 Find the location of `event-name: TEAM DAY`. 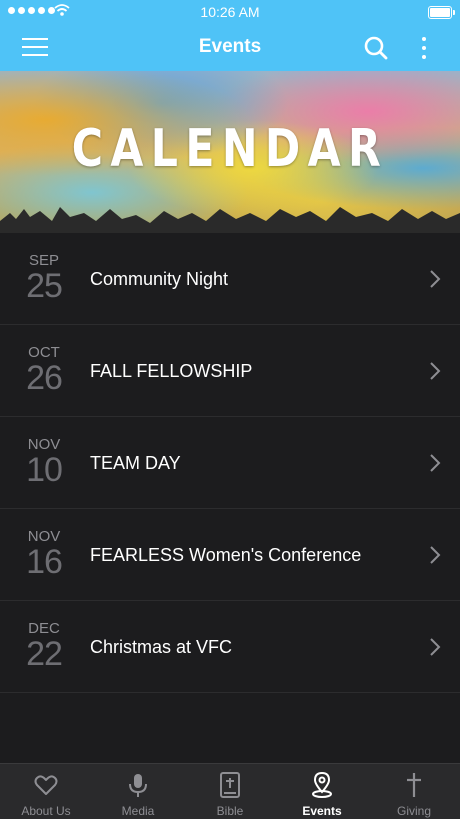

event-name: TEAM DAY is located at coordinates (135, 463).